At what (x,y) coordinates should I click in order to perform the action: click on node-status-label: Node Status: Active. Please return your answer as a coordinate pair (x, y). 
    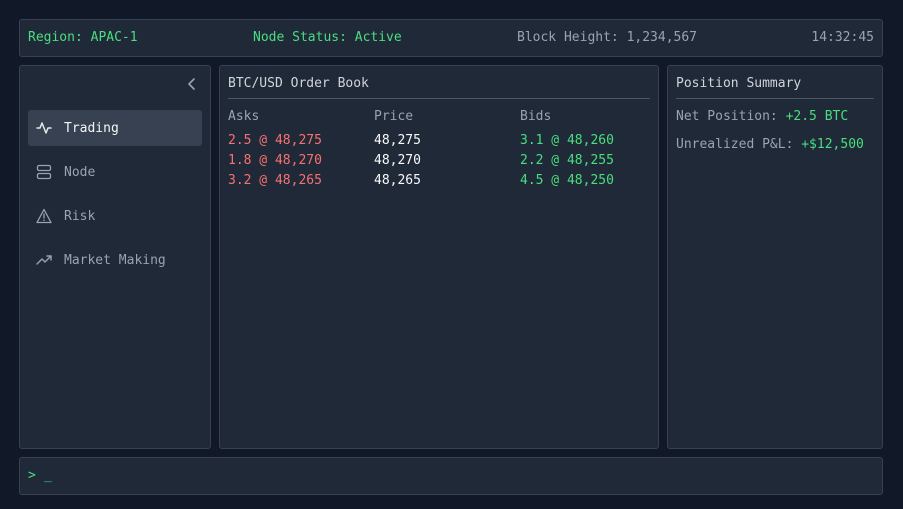
    Looking at the image, I should click on (327, 37).